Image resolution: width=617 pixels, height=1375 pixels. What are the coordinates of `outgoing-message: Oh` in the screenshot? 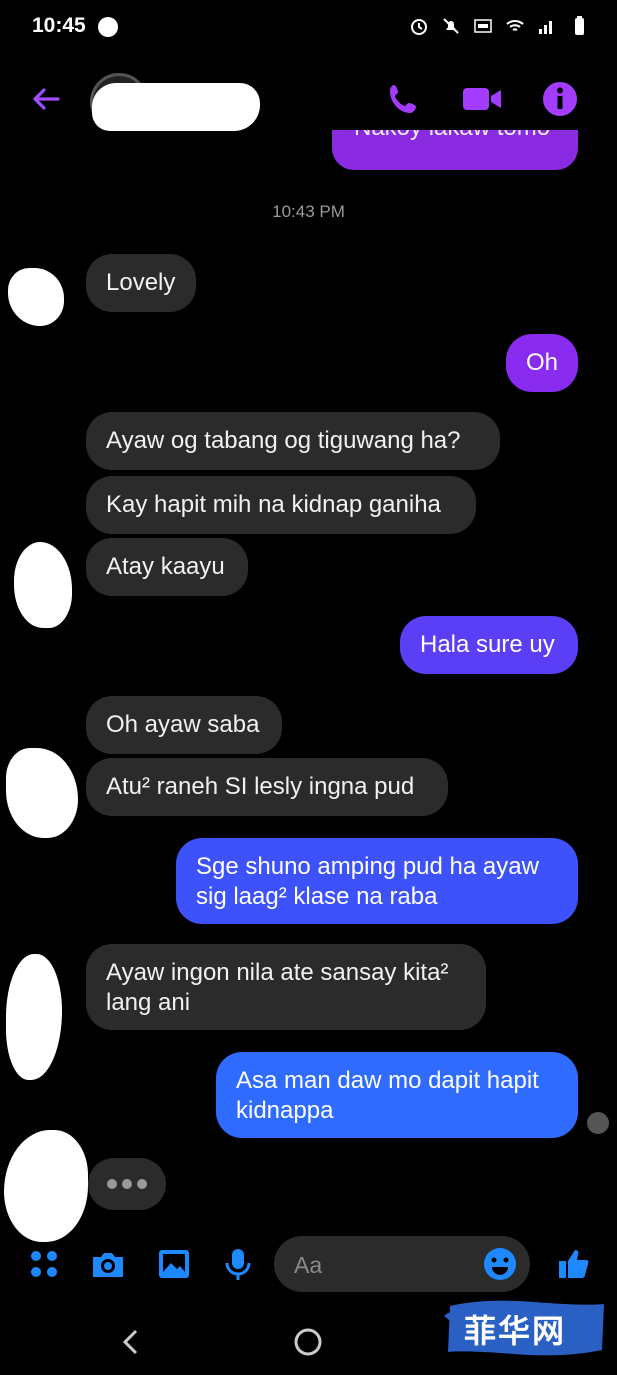 It's located at (542, 363).